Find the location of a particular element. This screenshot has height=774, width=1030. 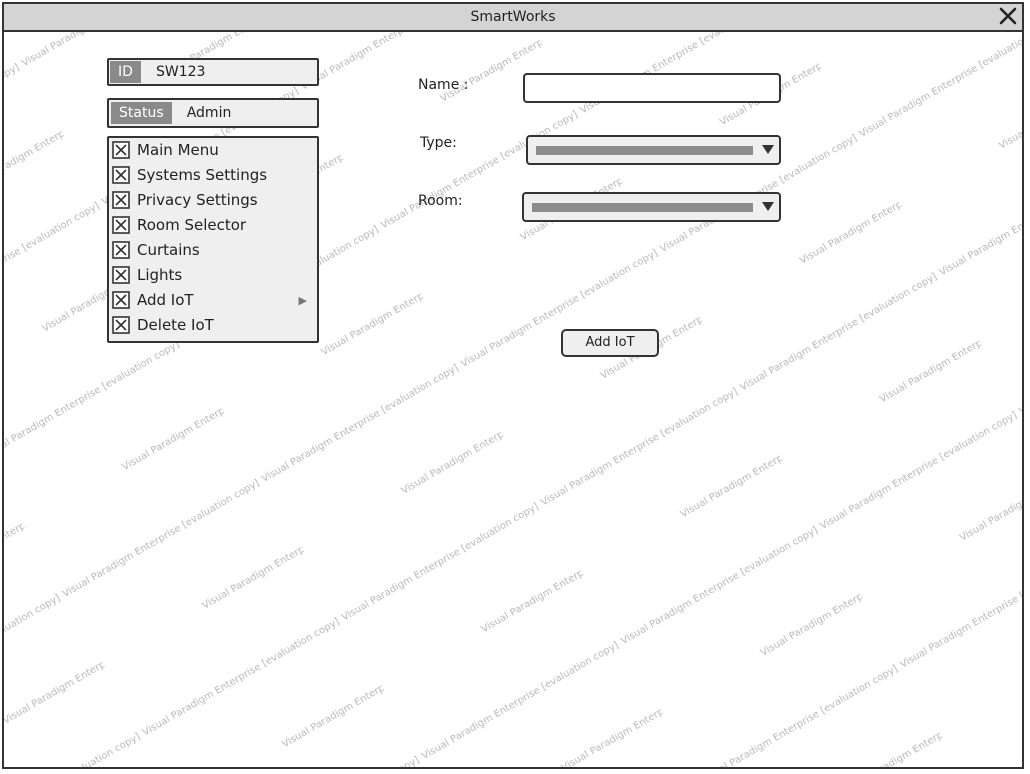

user-status-field: Status Admin is located at coordinates (213, 113).